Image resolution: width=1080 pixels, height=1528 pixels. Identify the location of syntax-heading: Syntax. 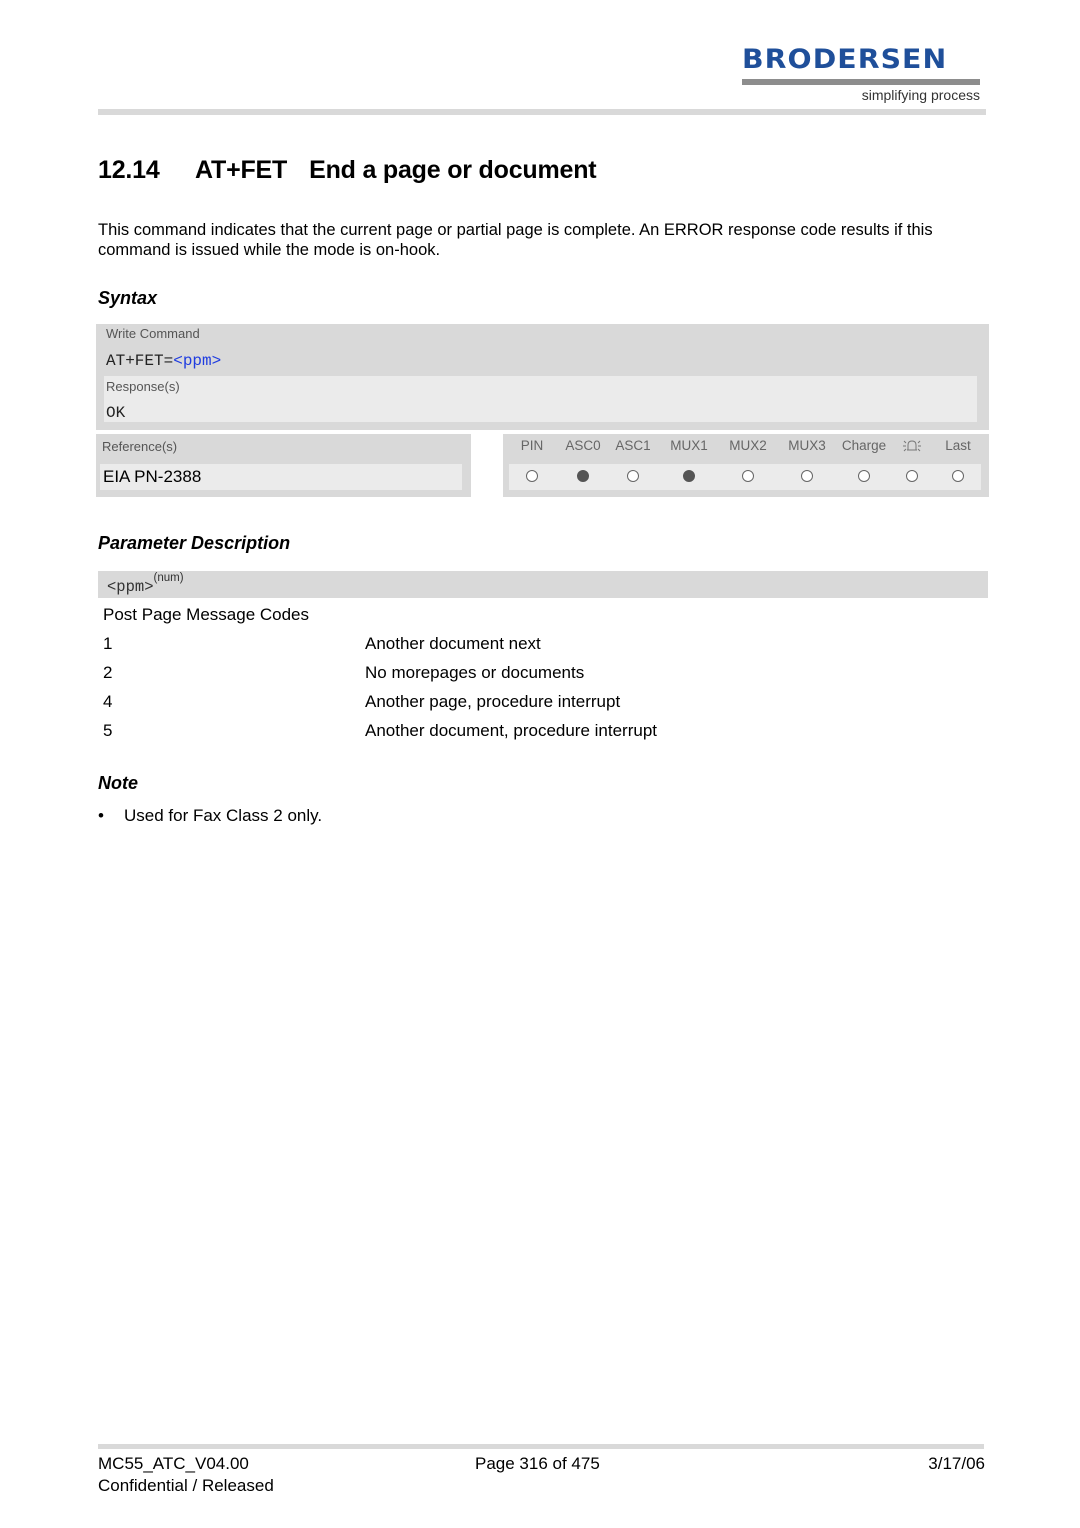
(128, 298).